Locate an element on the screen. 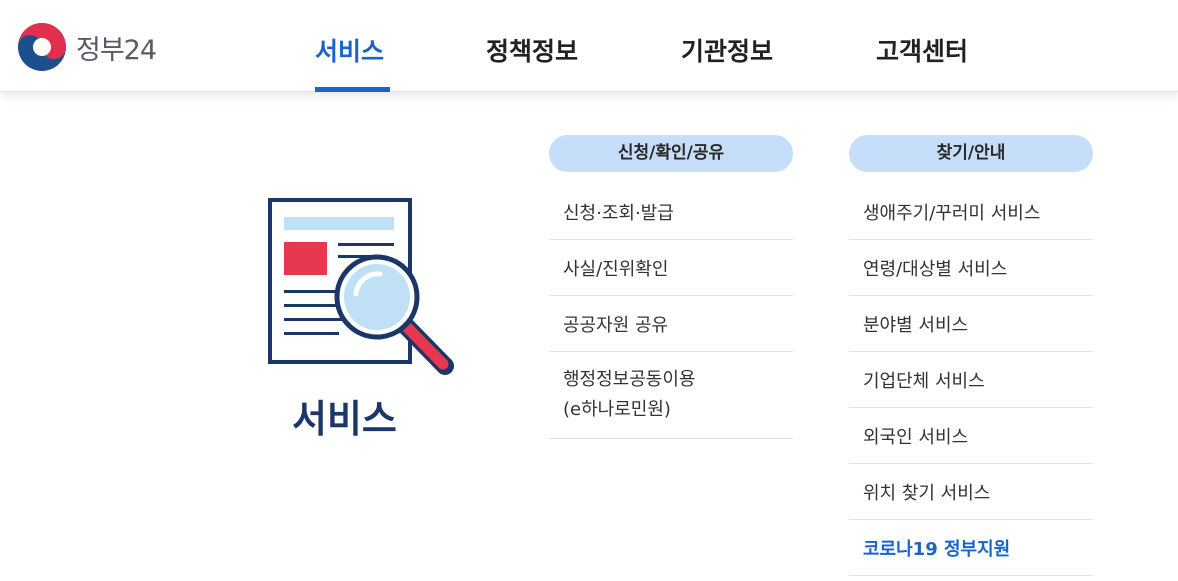 This screenshot has height=581, width=1178. column-heading-apply: 신청/확인/공유 is located at coordinates (671, 153).